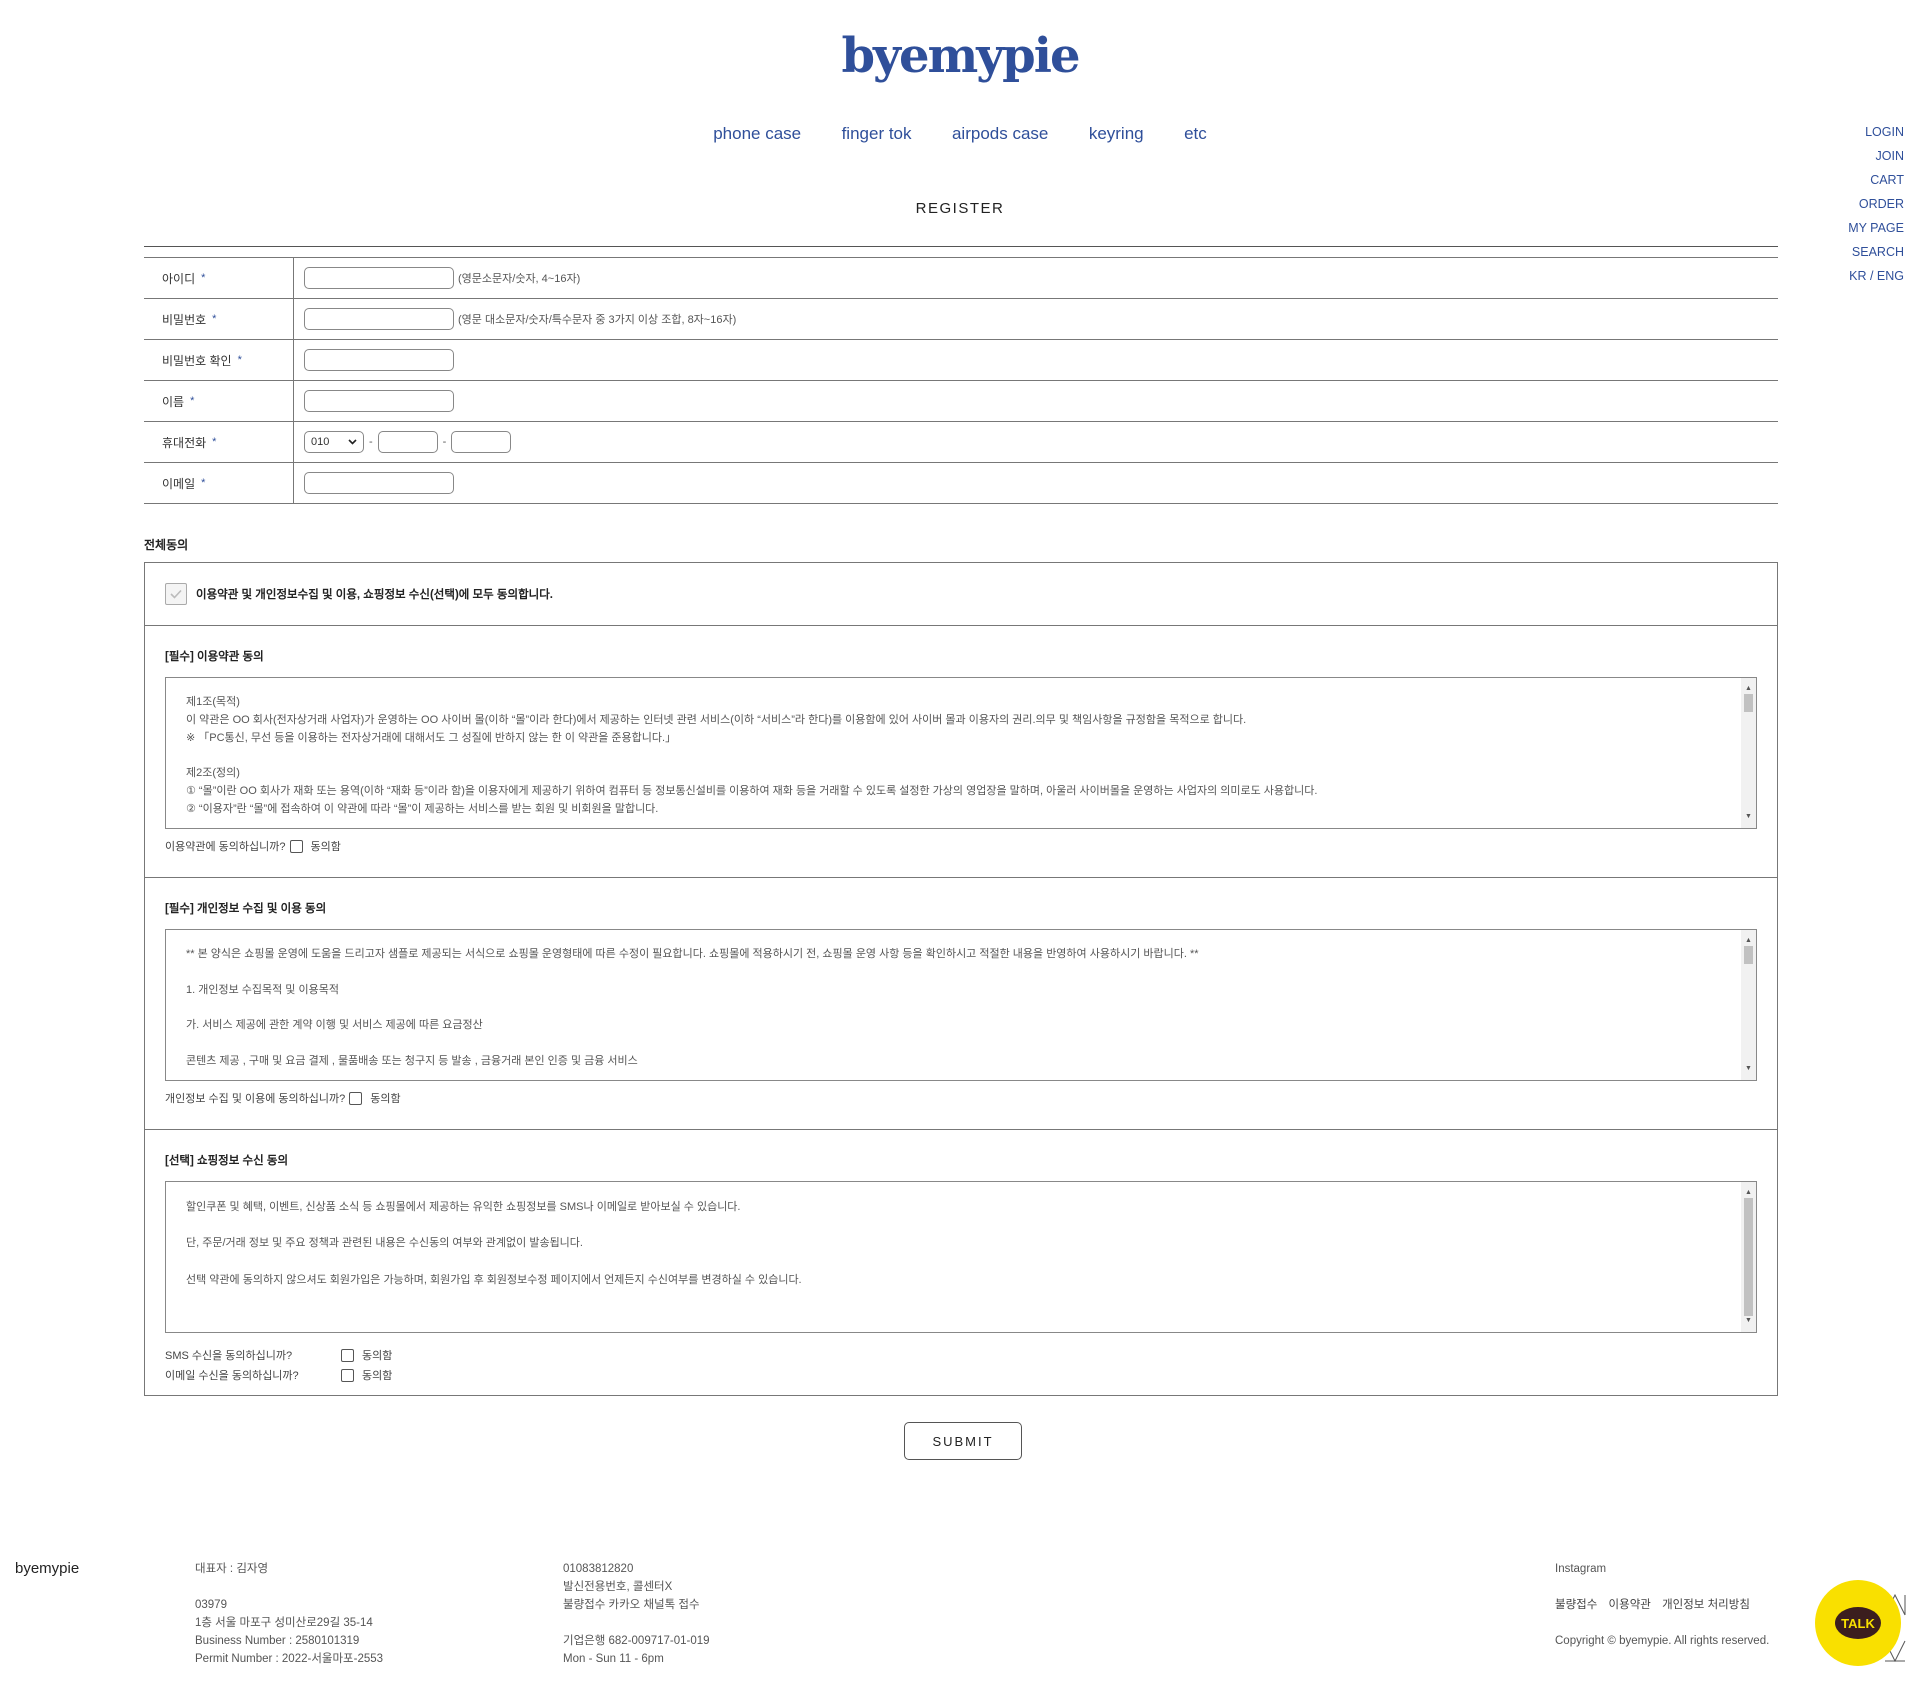  Describe the element at coordinates (385, 1098) in the screenshot. I see `privacy-agree-label: 동의함` at that location.